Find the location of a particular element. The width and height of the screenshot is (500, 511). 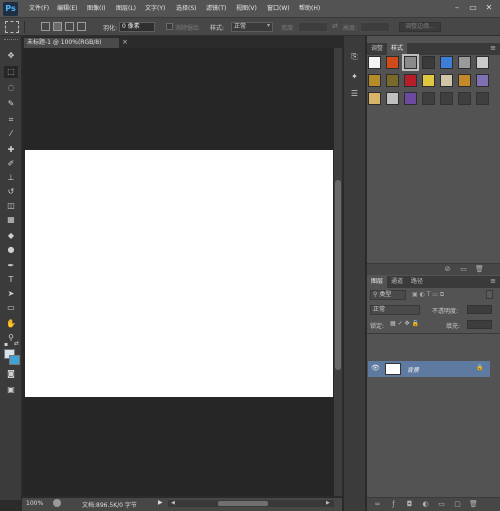

menu-image: 图像(I) is located at coordinates (96, 9).